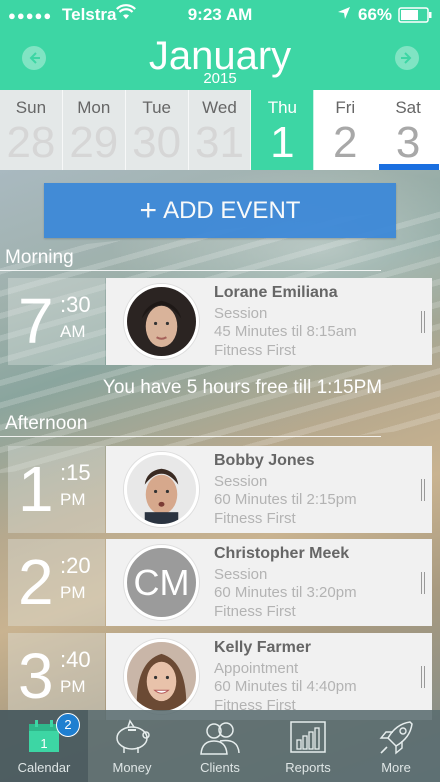 This screenshot has height=782, width=440. What do you see at coordinates (220, 45) in the screenshot?
I see `header: ●●●●● Telstra 9:23 AM 66% January 2015` at bounding box center [220, 45].